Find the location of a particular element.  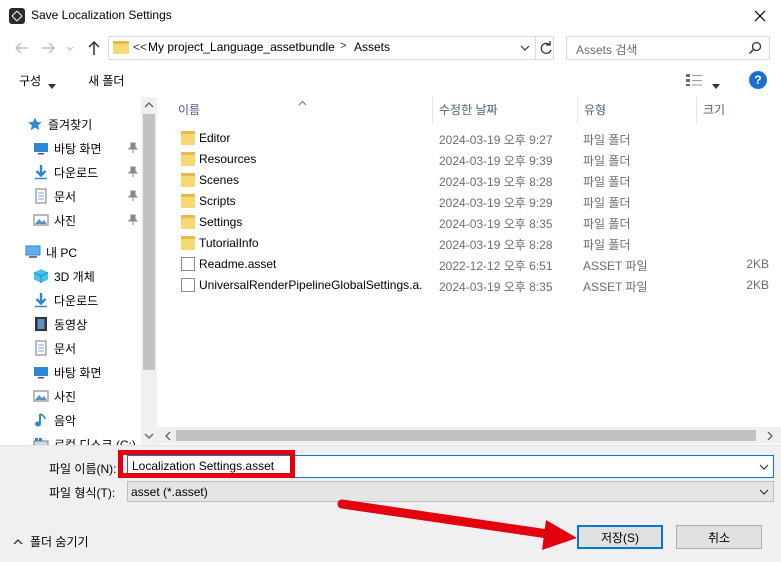

file-row-resources: Resources 2024-03-19 오후 9:39 파일 폴더 is located at coordinates (469, 159).